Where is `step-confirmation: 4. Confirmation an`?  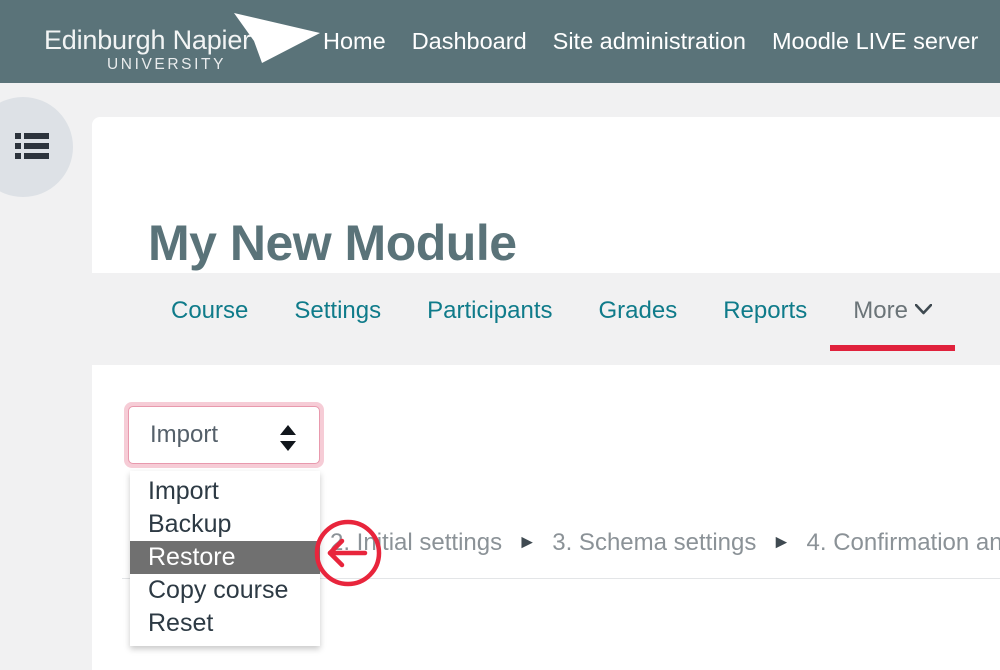 step-confirmation: 4. Confirmation an is located at coordinates (903, 542).